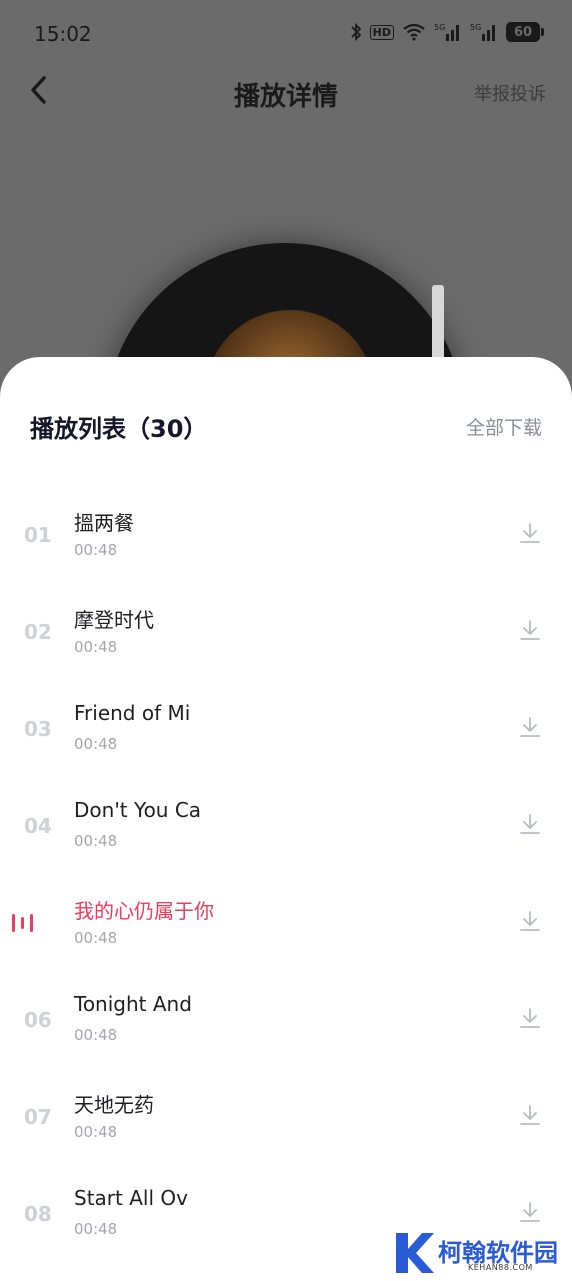  What do you see at coordinates (286, 624) in the screenshot?
I see `track-row: 02 摩登时代 00:48` at bounding box center [286, 624].